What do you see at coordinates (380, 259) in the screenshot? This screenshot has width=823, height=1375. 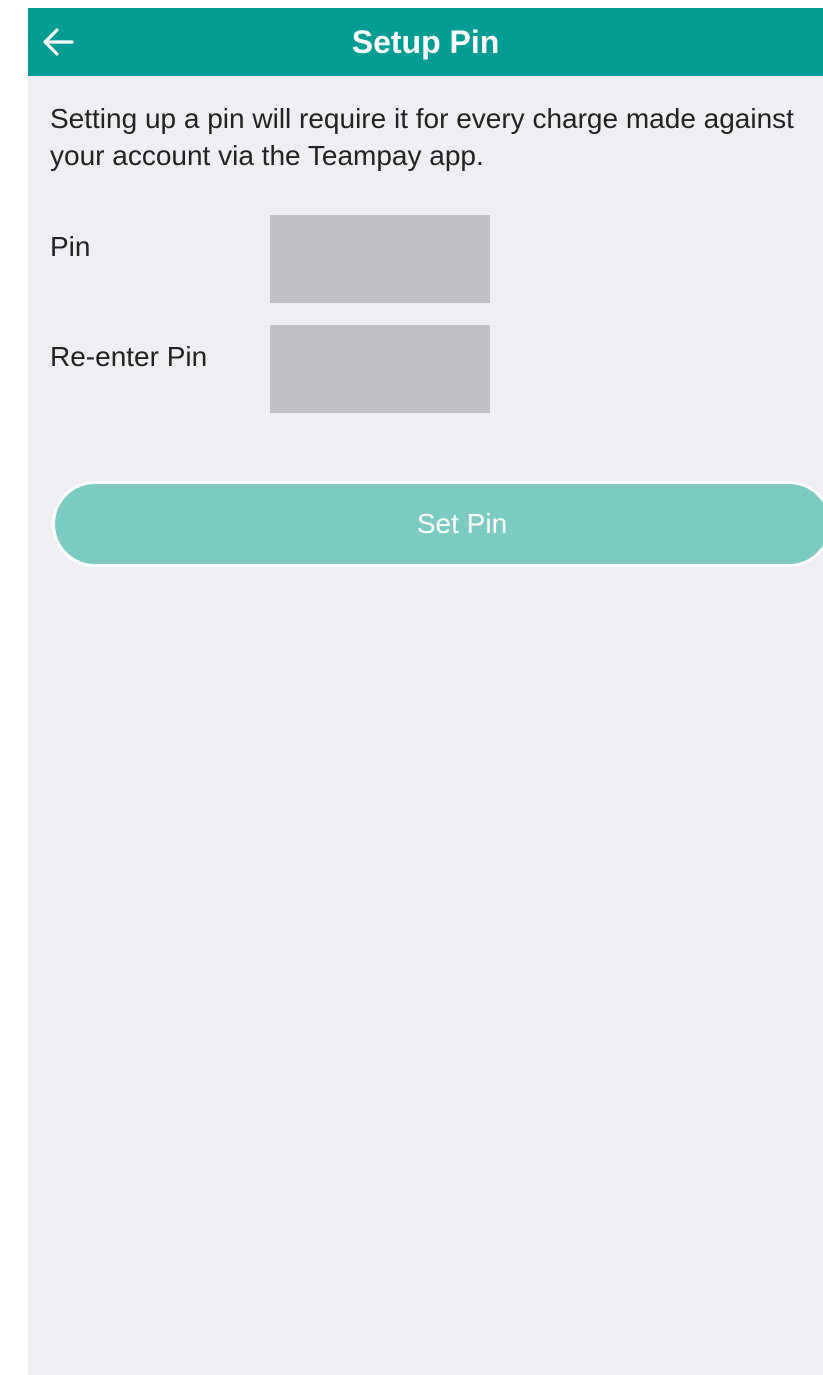 I see `pin-input` at bounding box center [380, 259].